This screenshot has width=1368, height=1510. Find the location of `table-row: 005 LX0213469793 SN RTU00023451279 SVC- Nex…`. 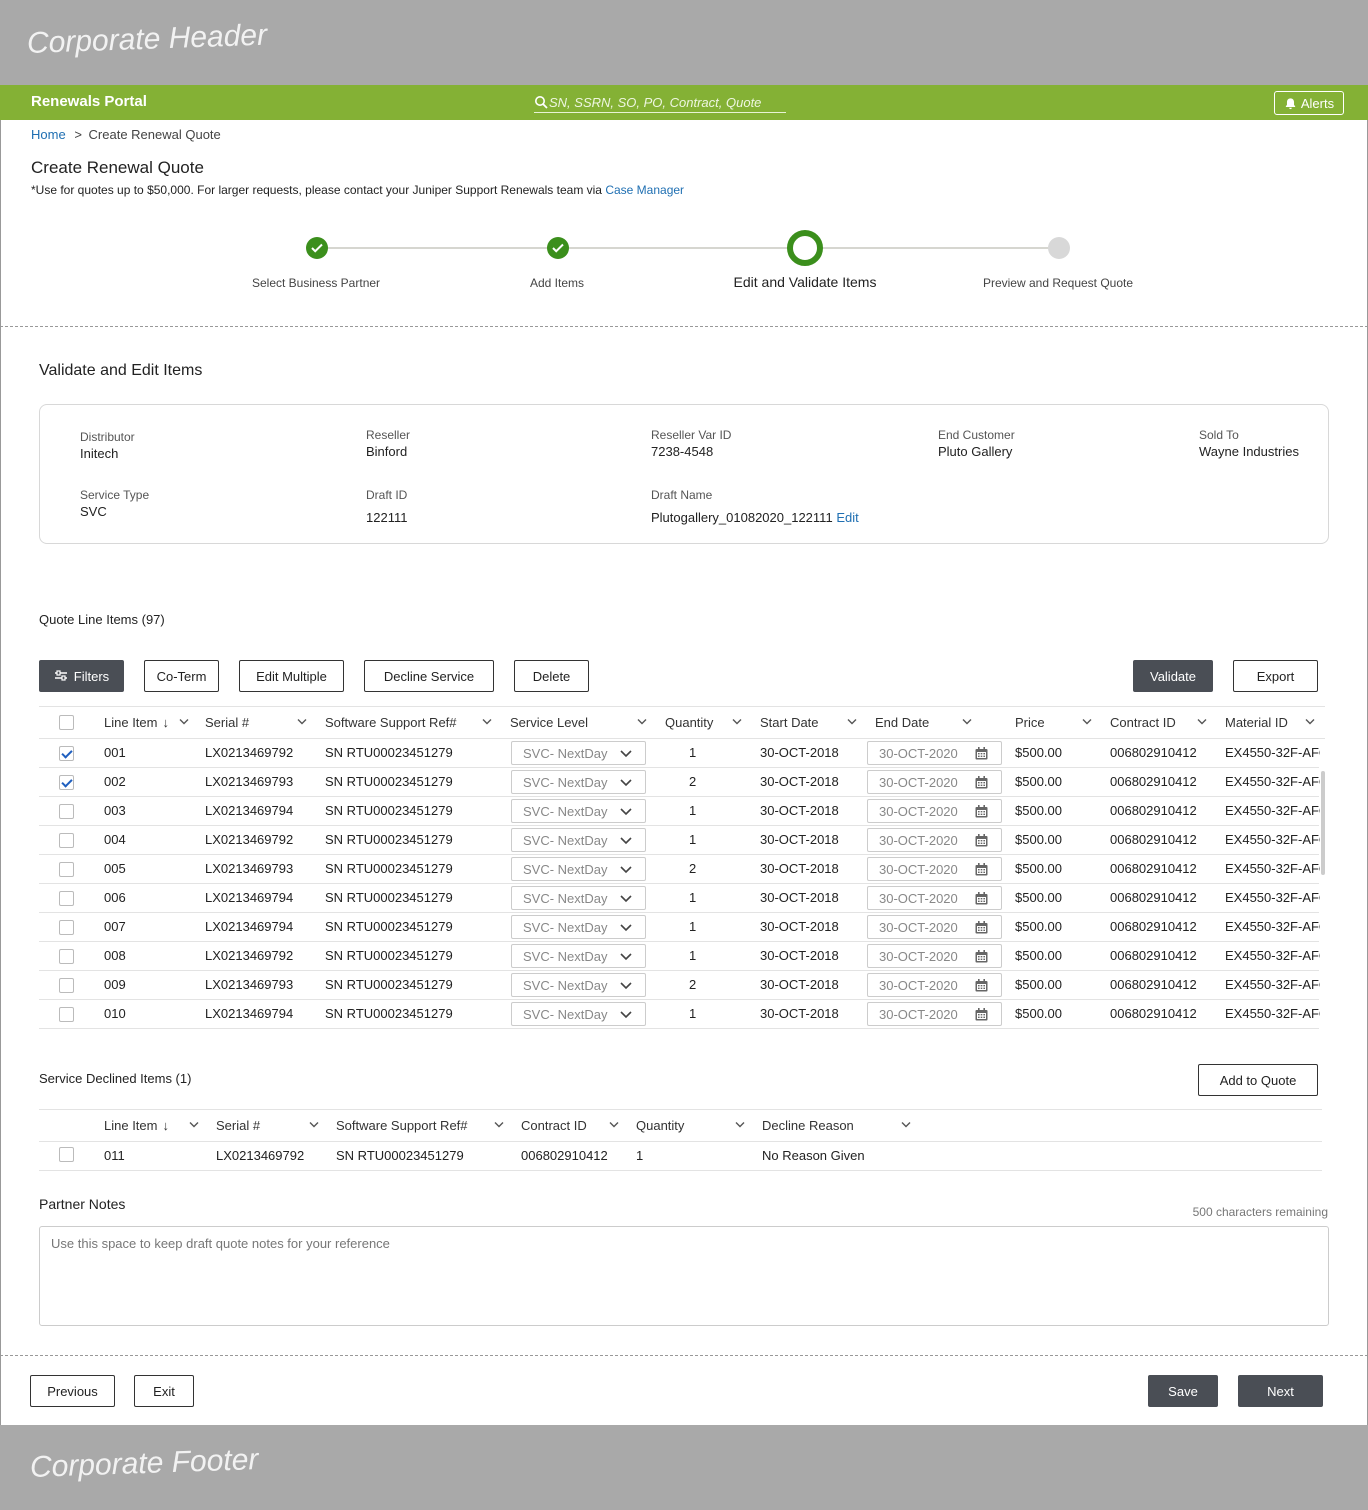

table-row: 005 LX0213469793 SN RTU00023451279 SVC- Nex… is located at coordinates (679, 869).